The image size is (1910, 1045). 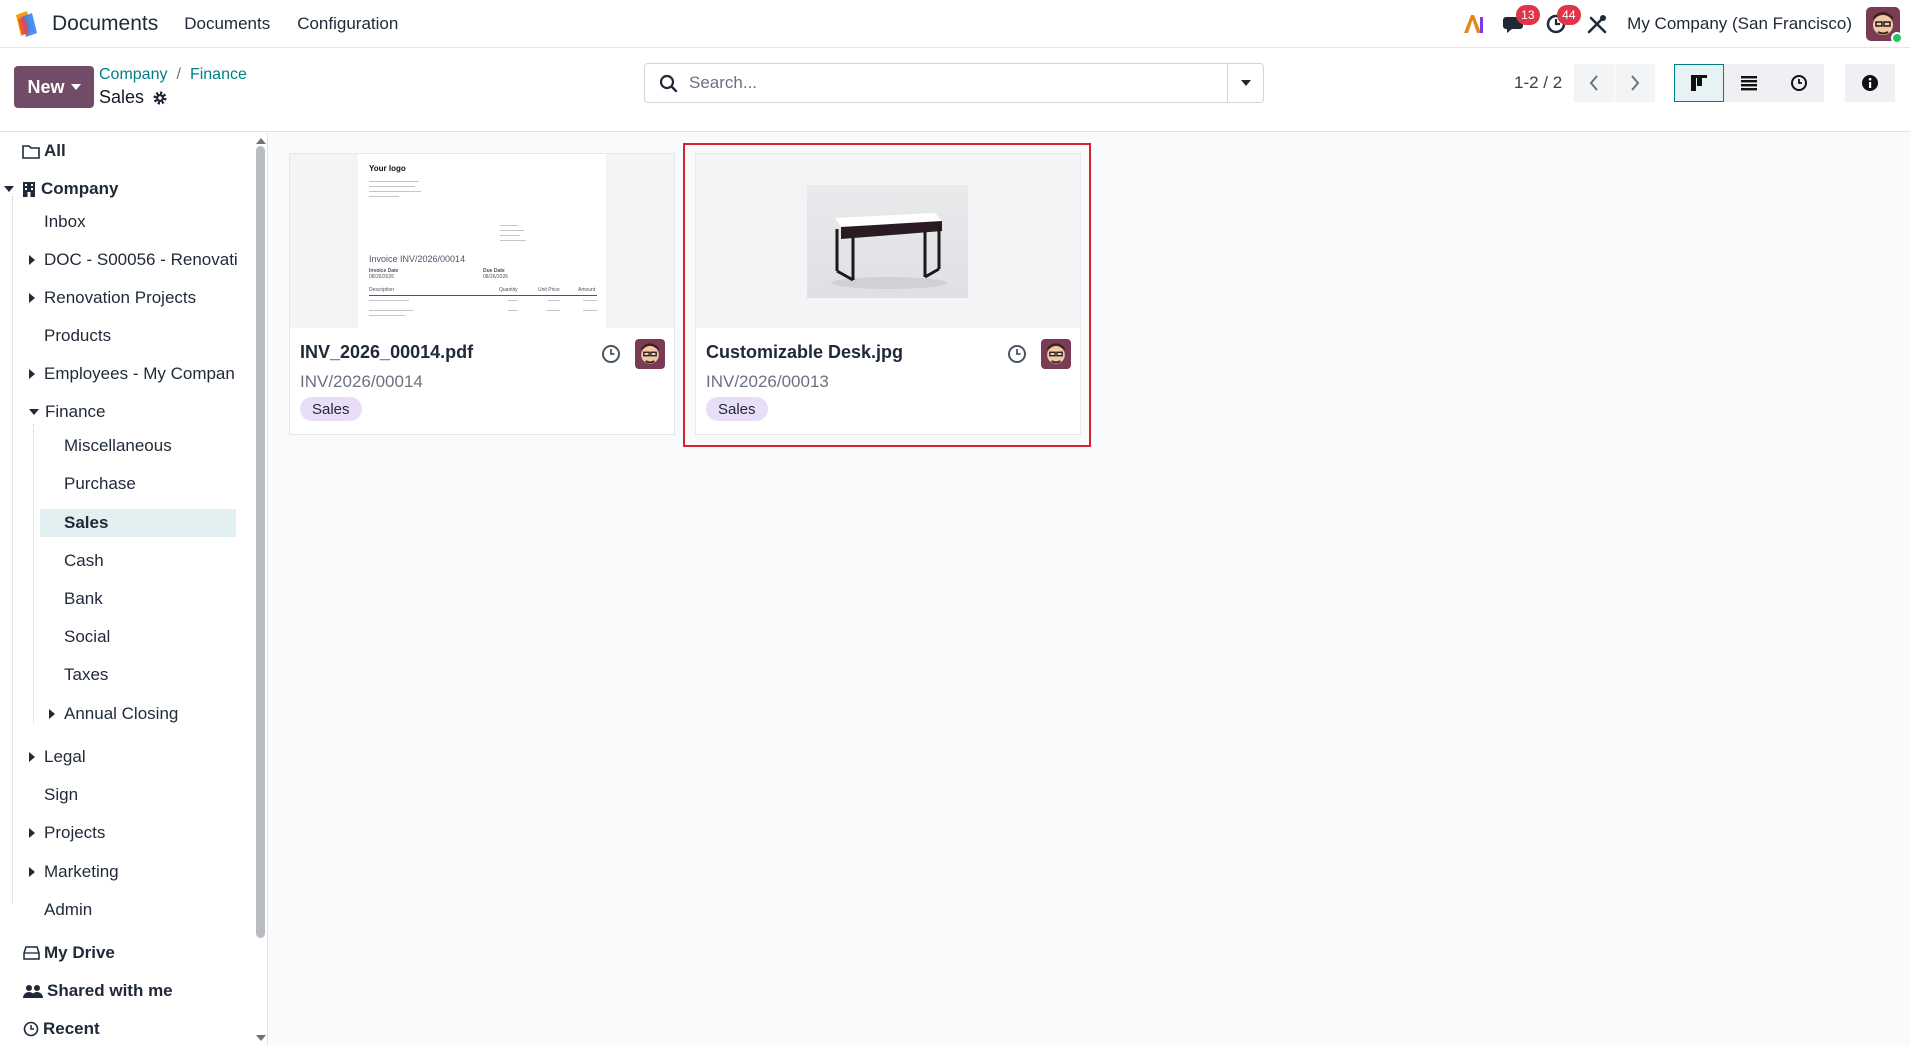 I want to click on folder-annual-closing: Annual Closing, so click(x=113, y=714).